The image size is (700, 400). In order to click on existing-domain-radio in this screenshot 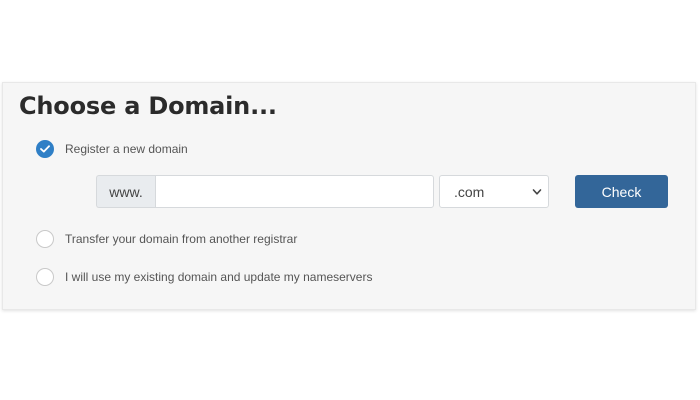, I will do `click(45, 277)`.